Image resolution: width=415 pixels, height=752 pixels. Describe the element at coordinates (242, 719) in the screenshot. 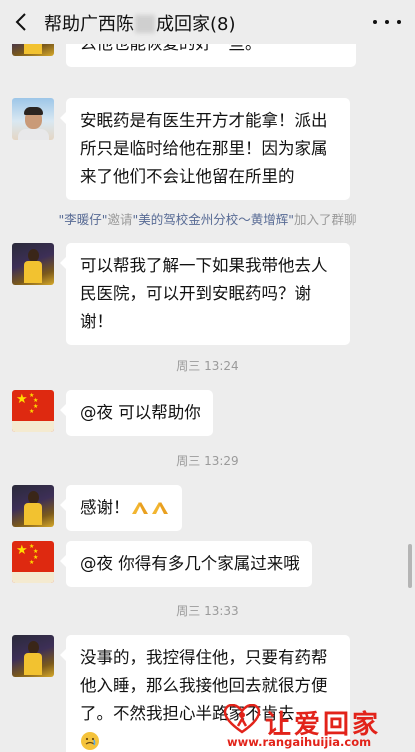

I see `heart-logo-icon` at that location.